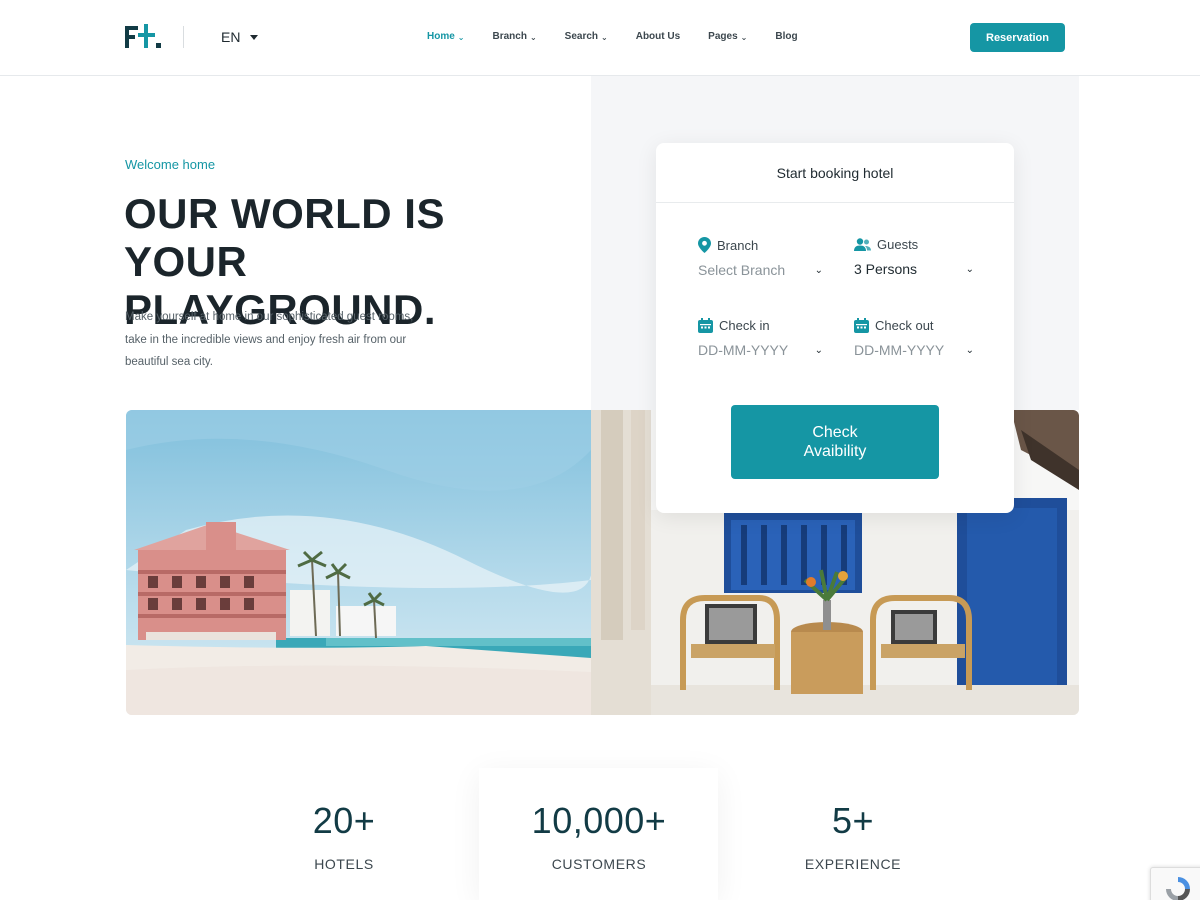  I want to click on stat-label: EXPERIENCE, so click(853, 864).